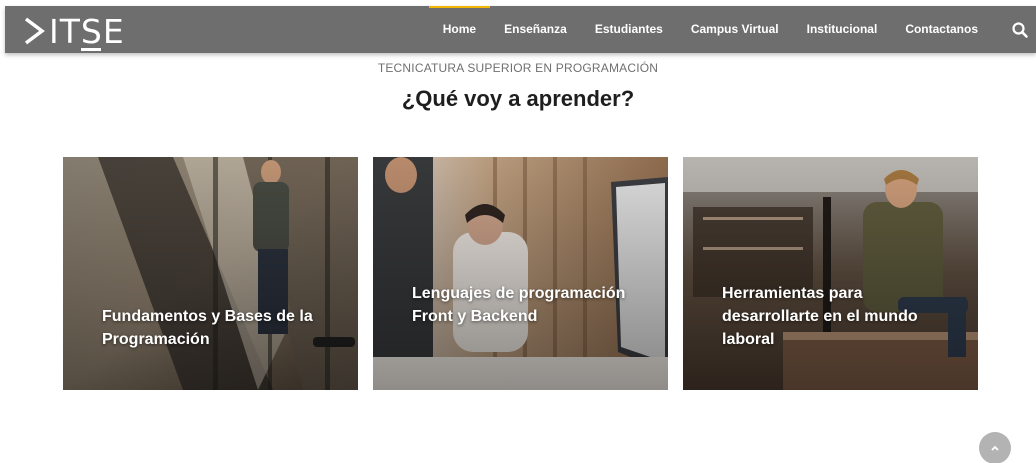 This screenshot has width=1036, height=463. What do you see at coordinates (941, 29) in the screenshot?
I see `nav-item-contactanos: Contactanos` at bounding box center [941, 29].